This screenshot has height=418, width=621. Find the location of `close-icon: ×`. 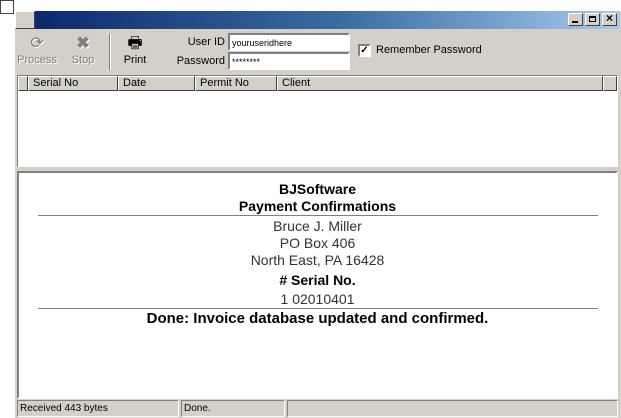

close-icon: × is located at coordinates (609, 18).